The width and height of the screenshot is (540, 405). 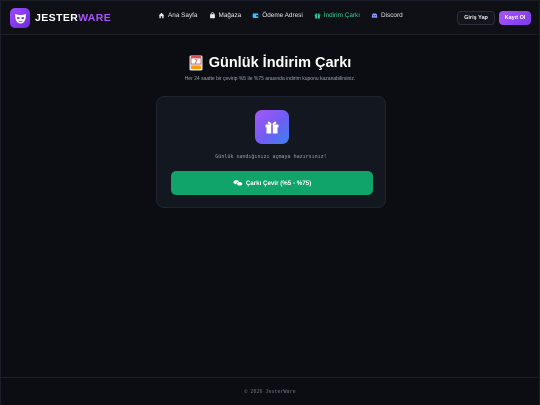 I want to click on page-header: 7 Günlük İndirim Çarkı, so click(x=270, y=63).